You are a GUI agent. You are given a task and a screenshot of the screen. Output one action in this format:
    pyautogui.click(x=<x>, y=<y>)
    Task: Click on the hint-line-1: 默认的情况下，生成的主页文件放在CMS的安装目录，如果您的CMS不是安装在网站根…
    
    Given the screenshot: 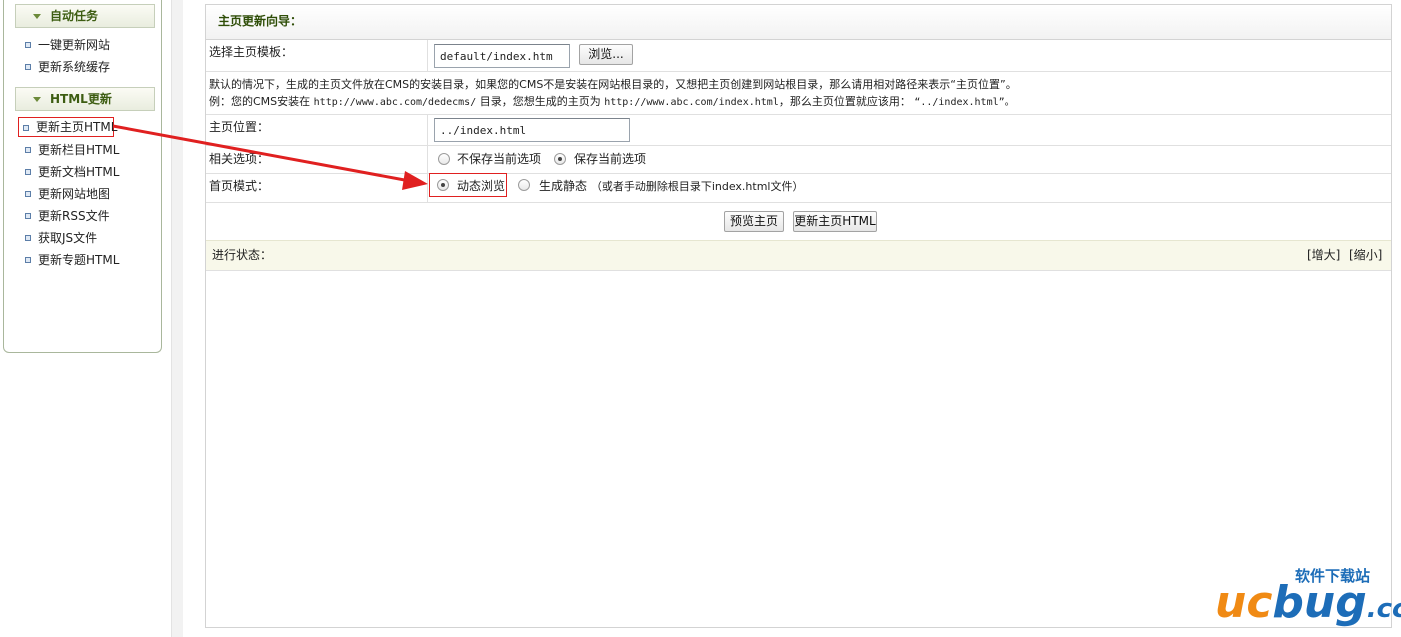 What is the action you would take?
    pyautogui.click(x=613, y=84)
    